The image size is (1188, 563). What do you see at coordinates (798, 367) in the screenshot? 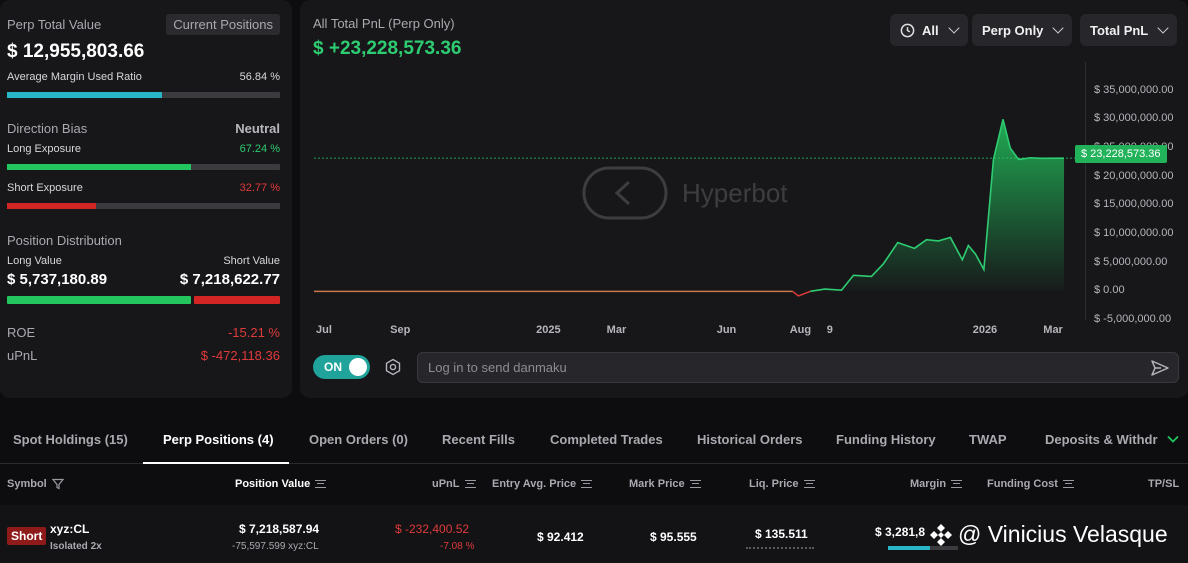
I see `danmaku-input: Log in to send danmaku` at bounding box center [798, 367].